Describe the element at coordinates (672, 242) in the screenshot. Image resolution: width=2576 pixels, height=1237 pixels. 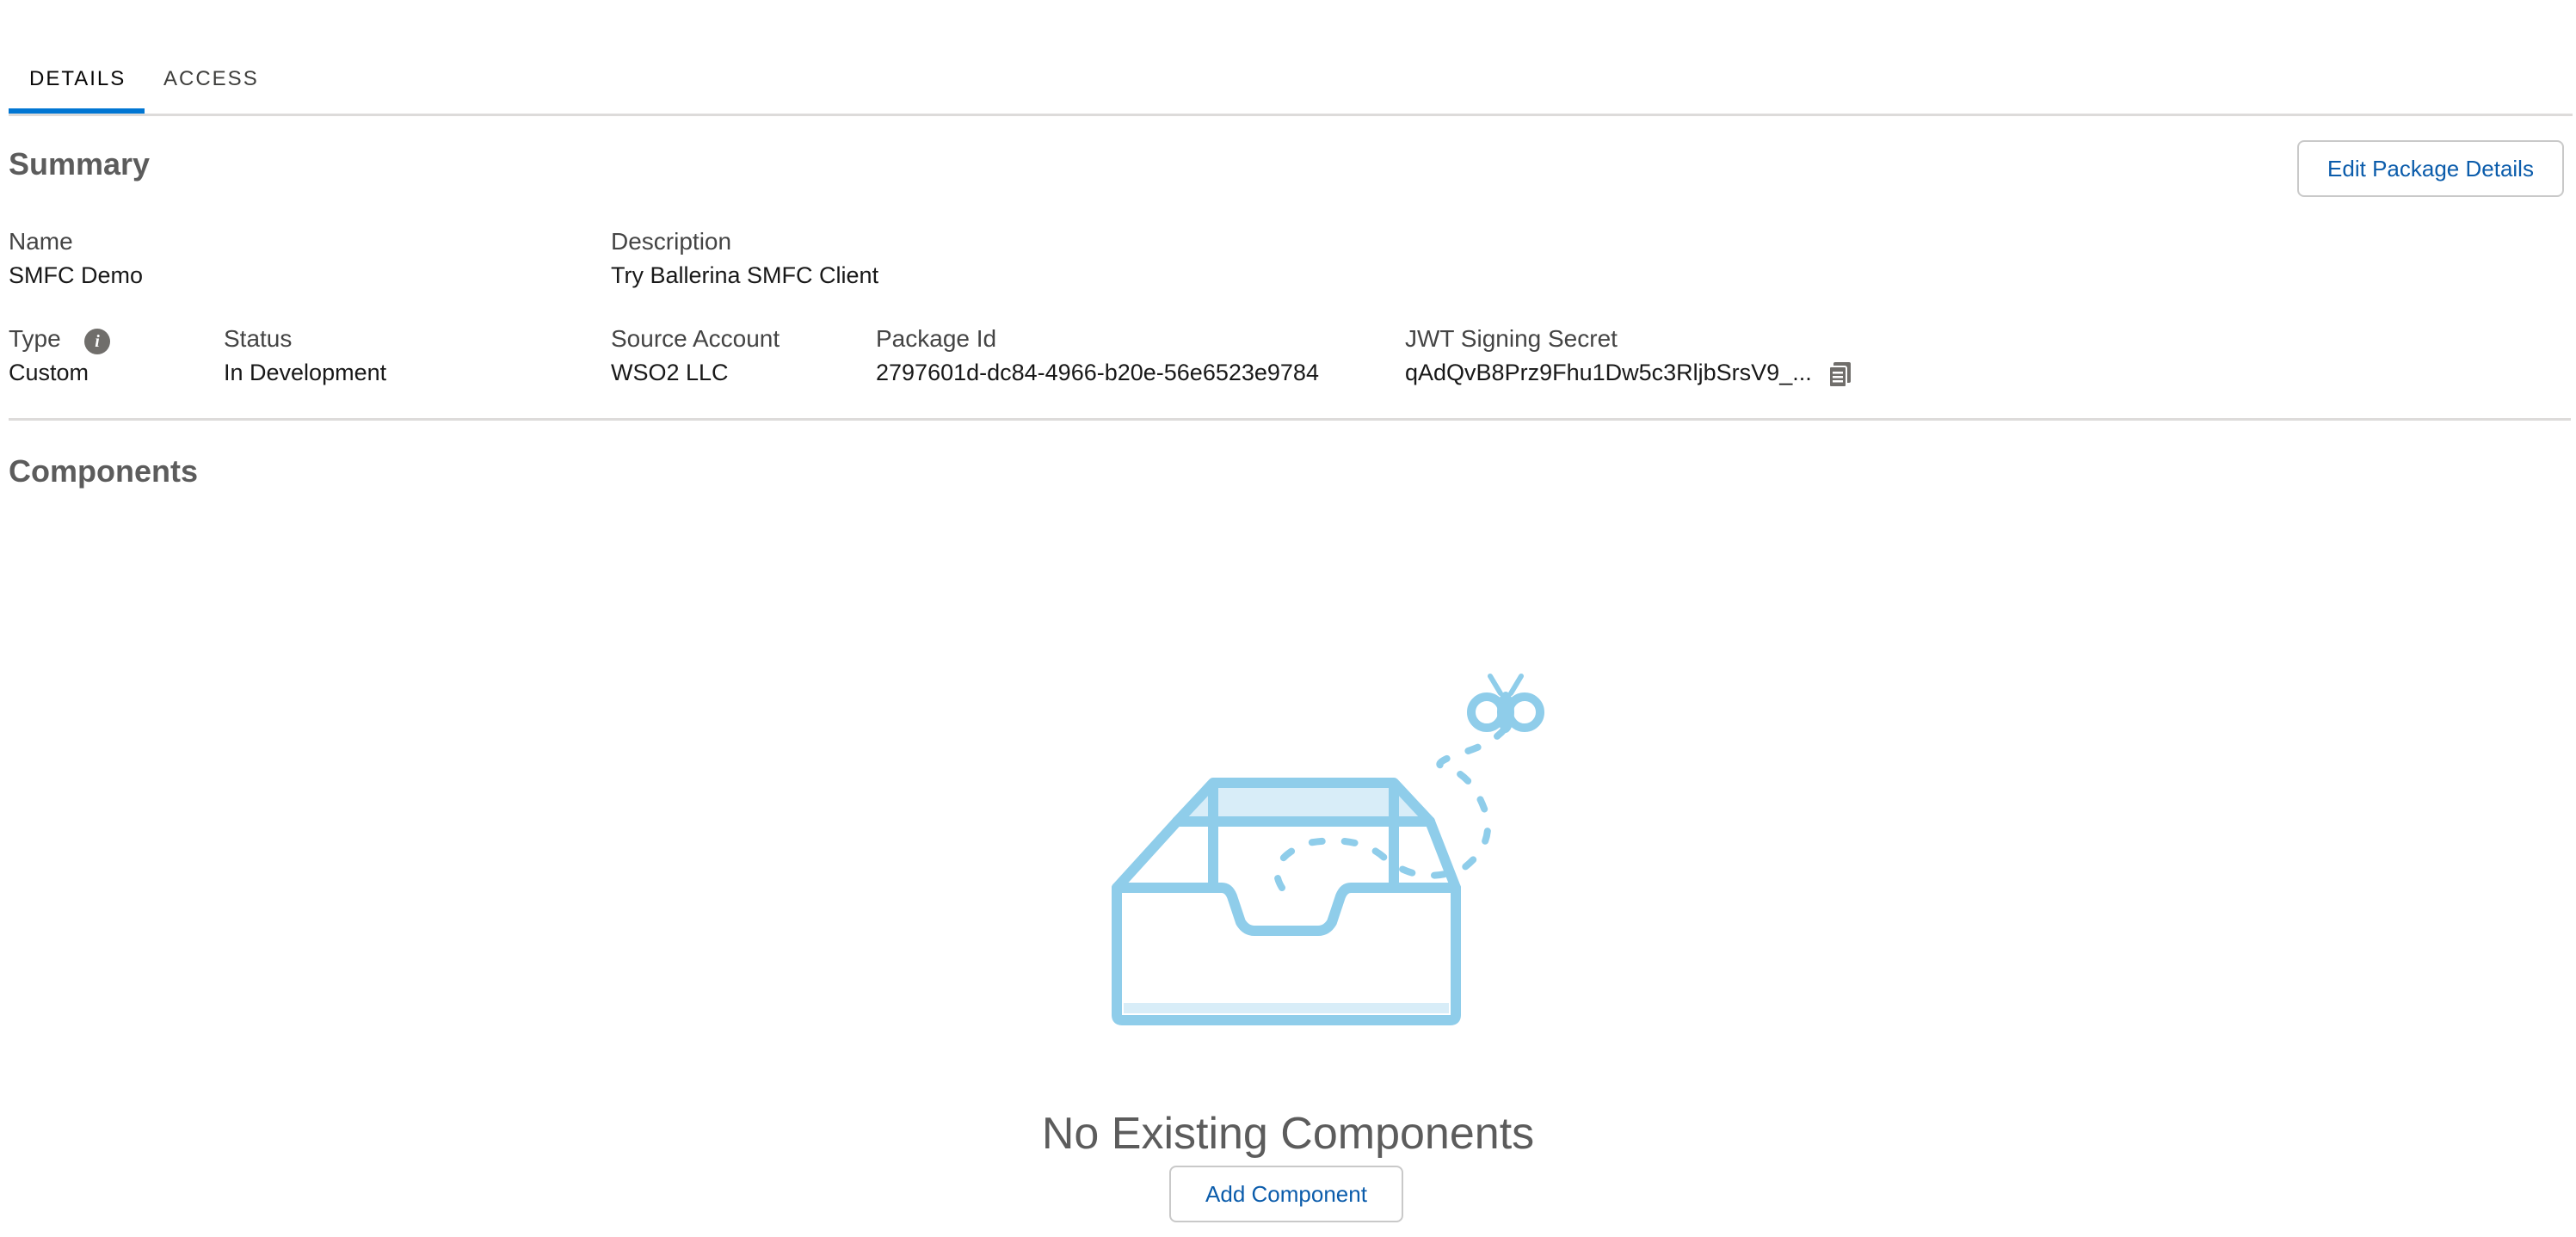
I see `description-label: Description` at that location.